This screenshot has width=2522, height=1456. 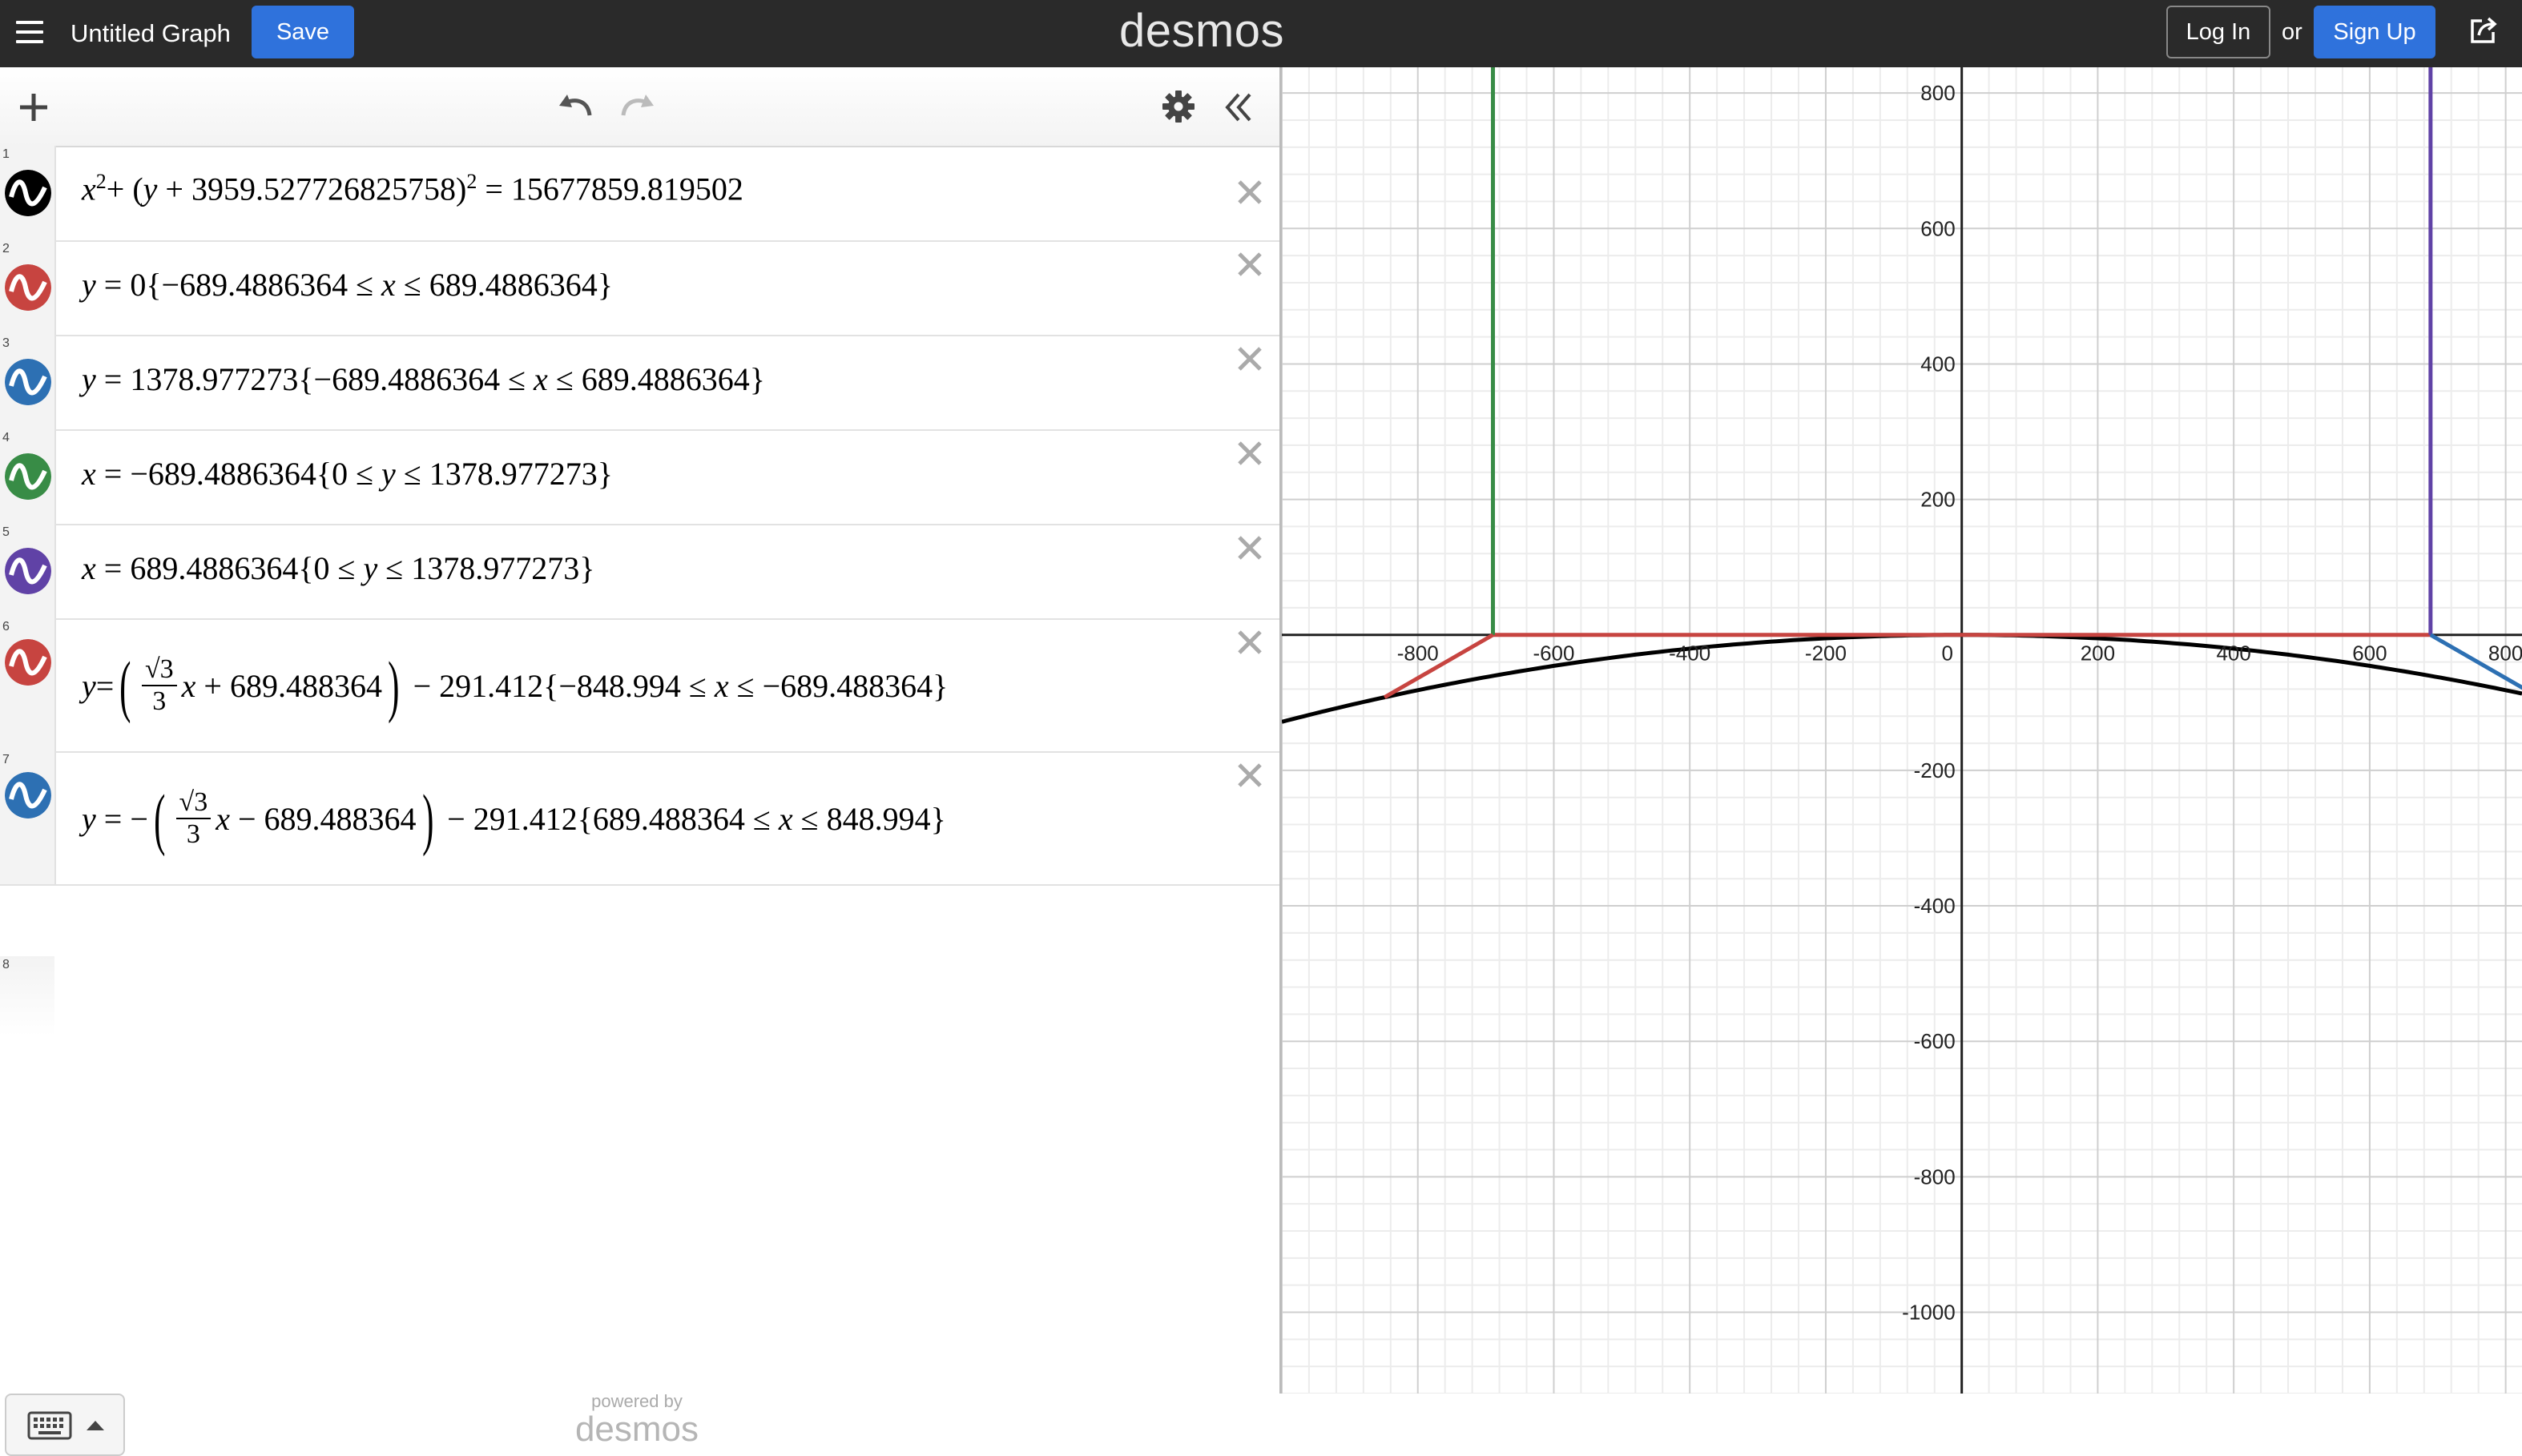 I want to click on expression-row-4: 4 x = −689.4886364{0 ≤ y ≤ 1378.977273}, so click(x=639, y=477).